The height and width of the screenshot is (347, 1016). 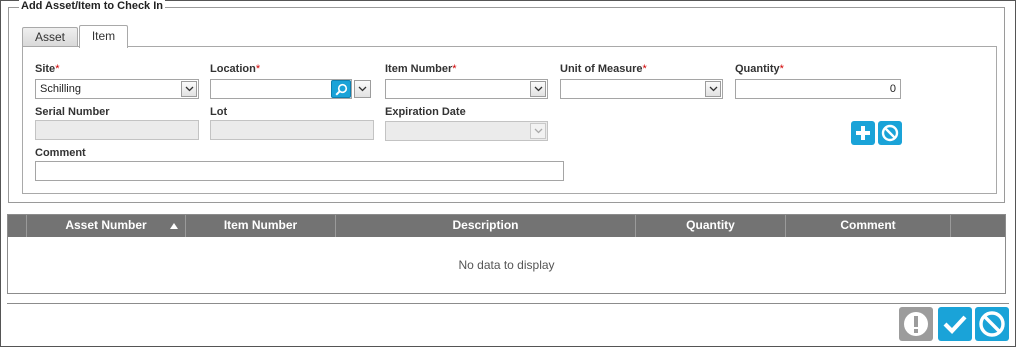 What do you see at coordinates (711, 226) in the screenshot?
I see `column-header-quantity: Quantity` at bounding box center [711, 226].